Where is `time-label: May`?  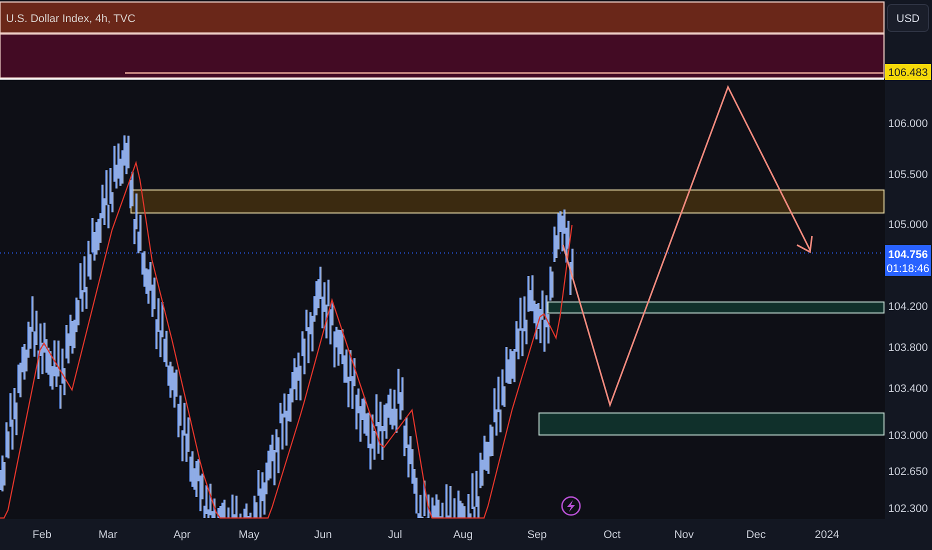
time-label: May is located at coordinates (249, 535).